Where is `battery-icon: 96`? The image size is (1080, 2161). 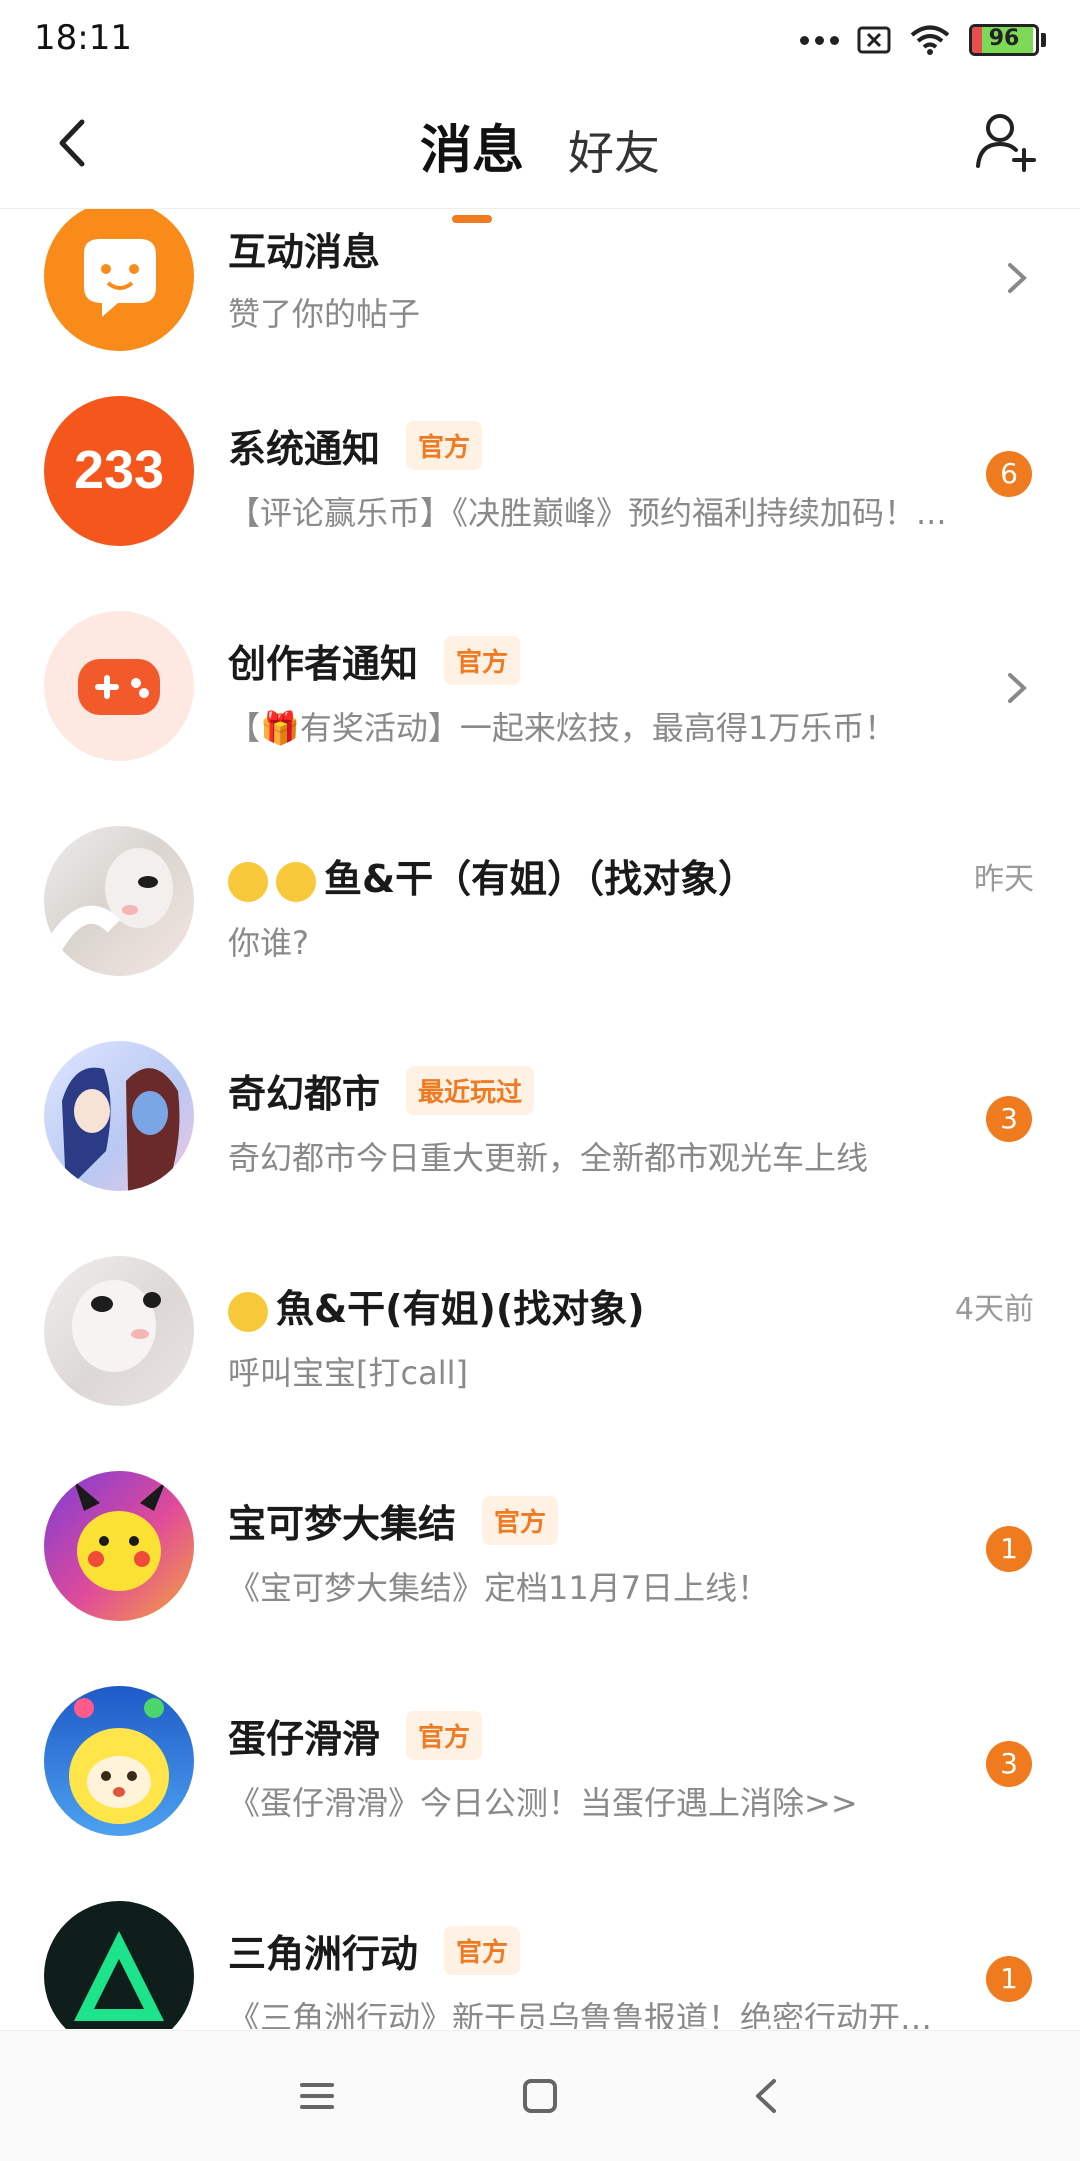 battery-icon: 96 is located at coordinates (1004, 40).